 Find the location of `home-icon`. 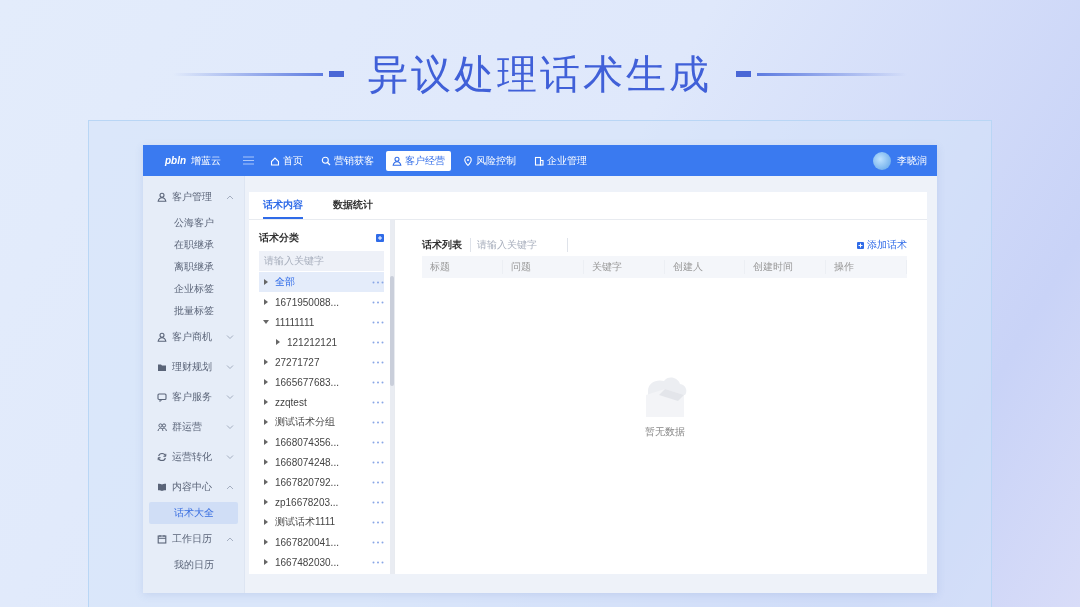

home-icon is located at coordinates (275, 160).